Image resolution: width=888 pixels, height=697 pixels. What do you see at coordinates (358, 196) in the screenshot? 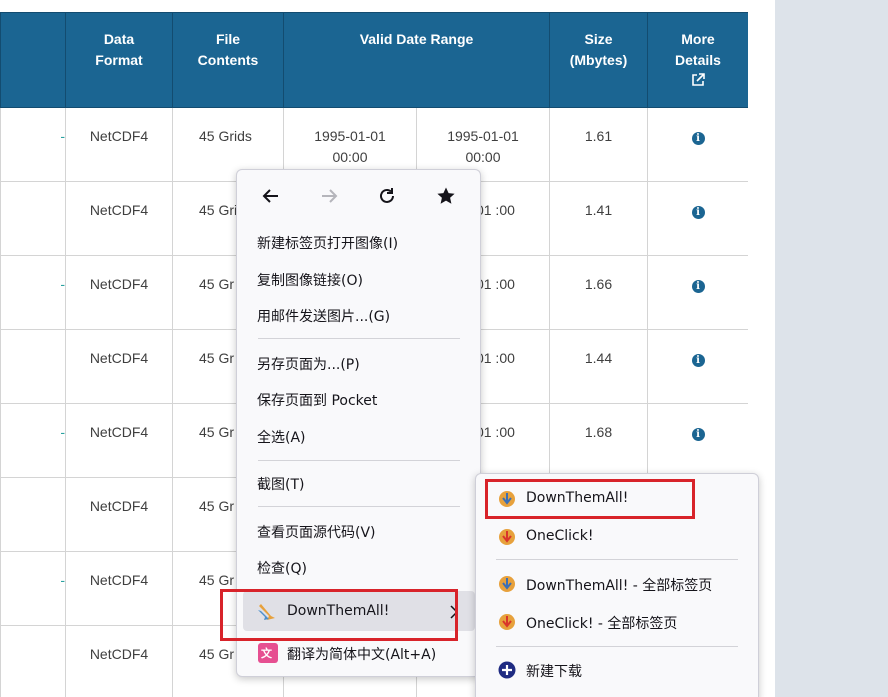
I see `context-nav-row` at bounding box center [358, 196].